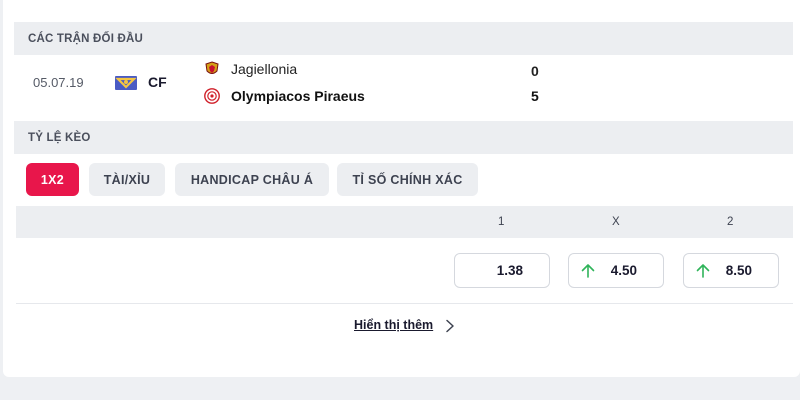 Image resolution: width=800 pixels, height=400 pixels. I want to click on odds-header-away: 2, so click(730, 222).